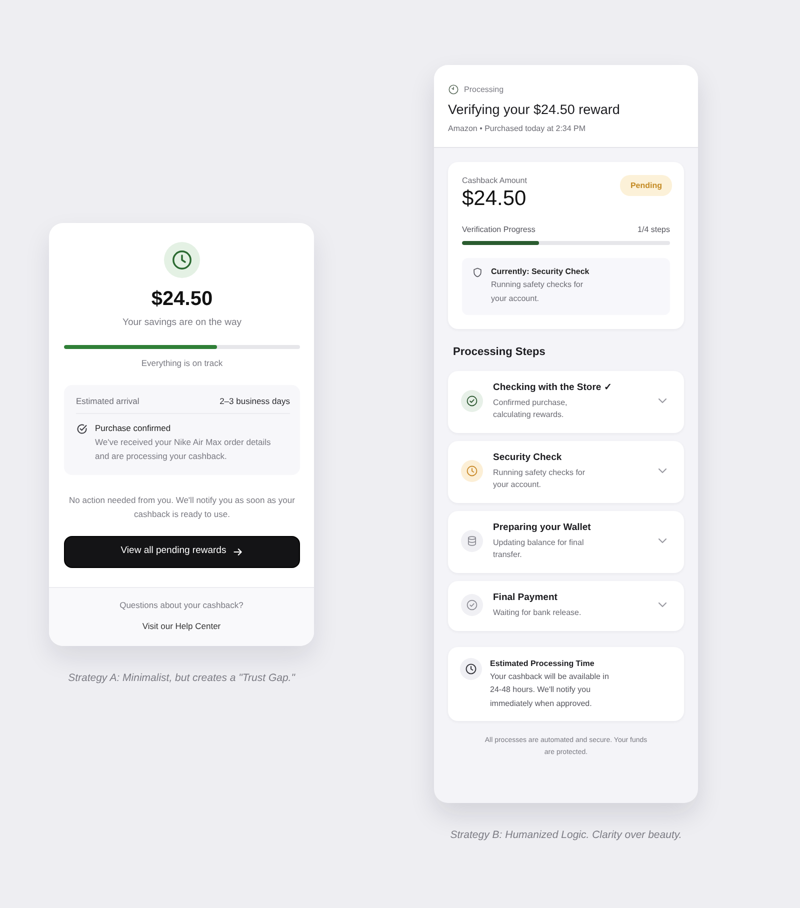 The image size is (800, 908). What do you see at coordinates (182, 362) in the screenshot?
I see `status-text: Everything is on track` at bounding box center [182, 362].